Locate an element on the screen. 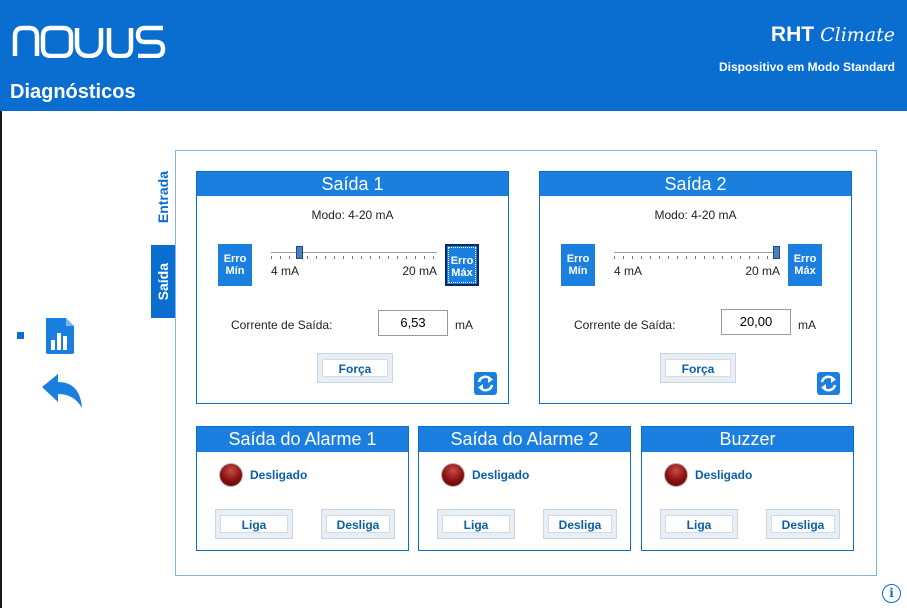 The width and height of the screenshot is (907, 608). output-2-title: Saída 2 is located at coordinates (695, 184).